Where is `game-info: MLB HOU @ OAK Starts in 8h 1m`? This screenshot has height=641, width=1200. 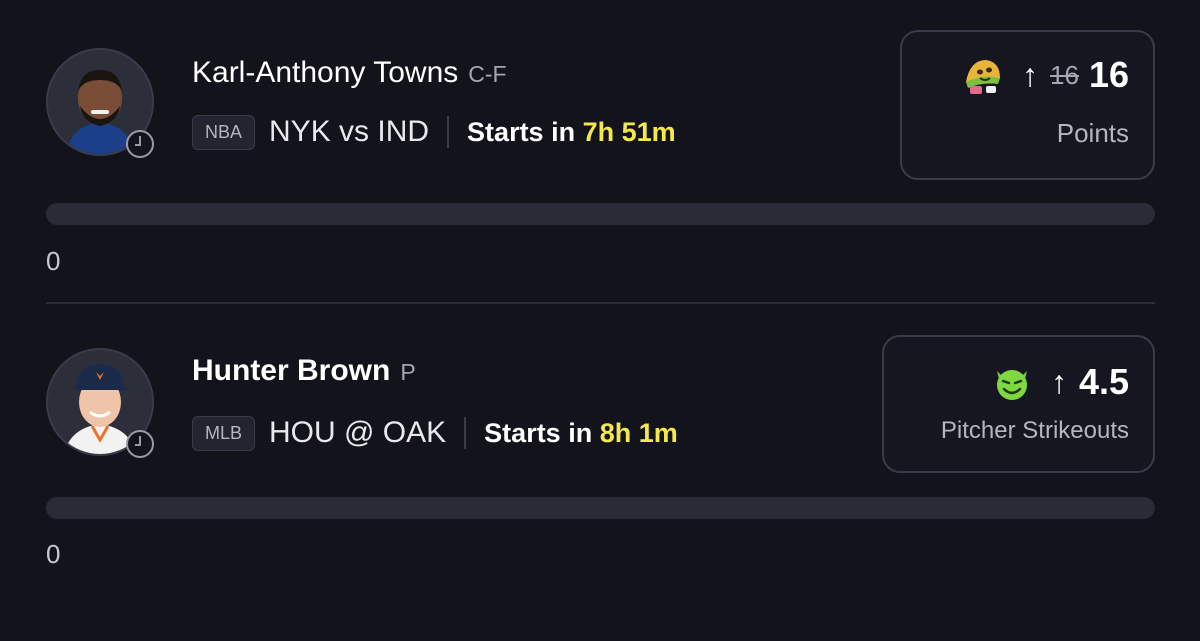
game-info: MLB HOU @ OAK Starts in 8h 1m is located at coordinates (435, 433).